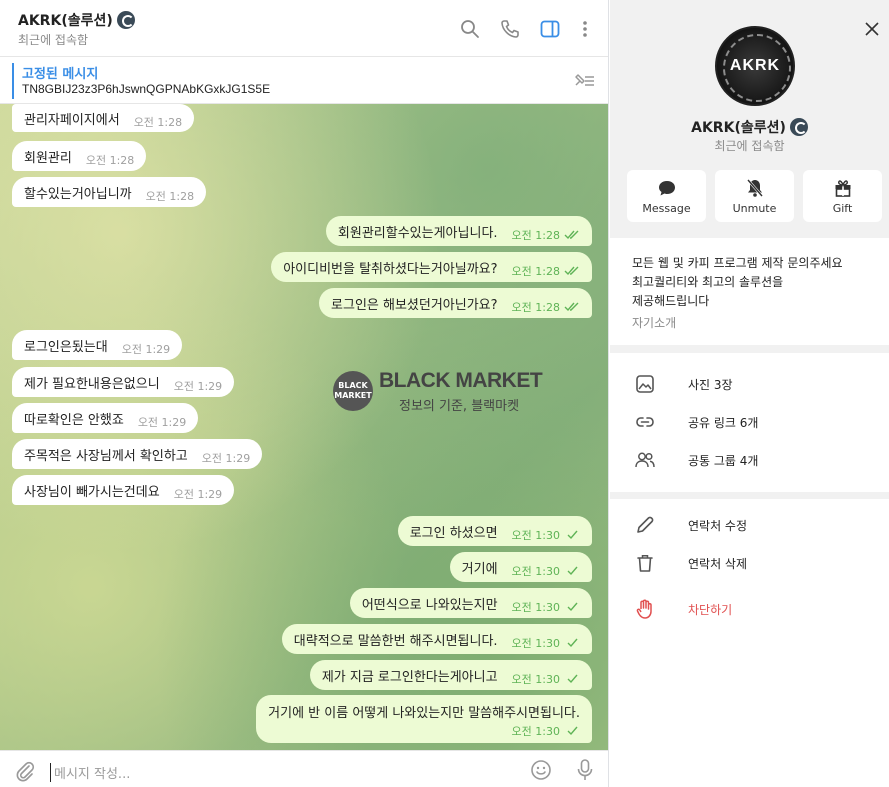 The width and height of the screenshot is (889, 787). I want to click on groups-row: 공통 그룹 4개, so click(749, 460).